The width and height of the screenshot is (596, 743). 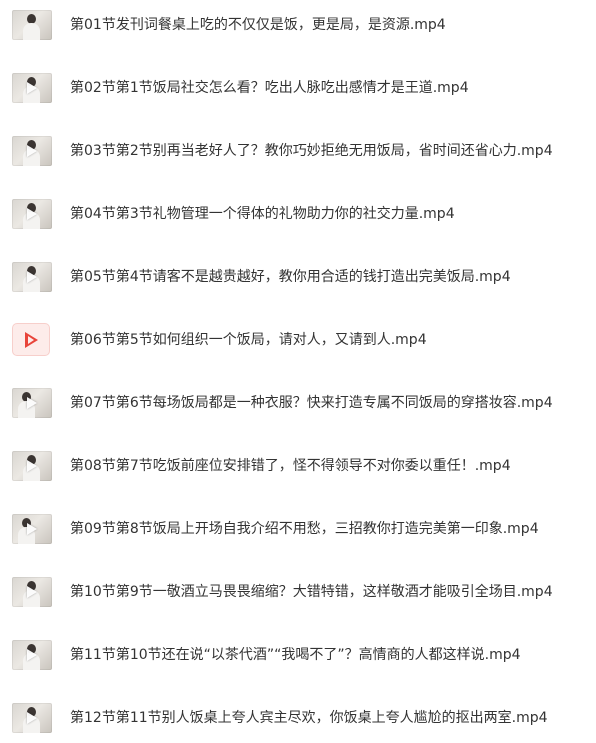 I want to click on file-name: 第02节第1节饭局社交怎么看？吃出人脉吃出感情才是王道.mp4, so click(x=269, y=88).